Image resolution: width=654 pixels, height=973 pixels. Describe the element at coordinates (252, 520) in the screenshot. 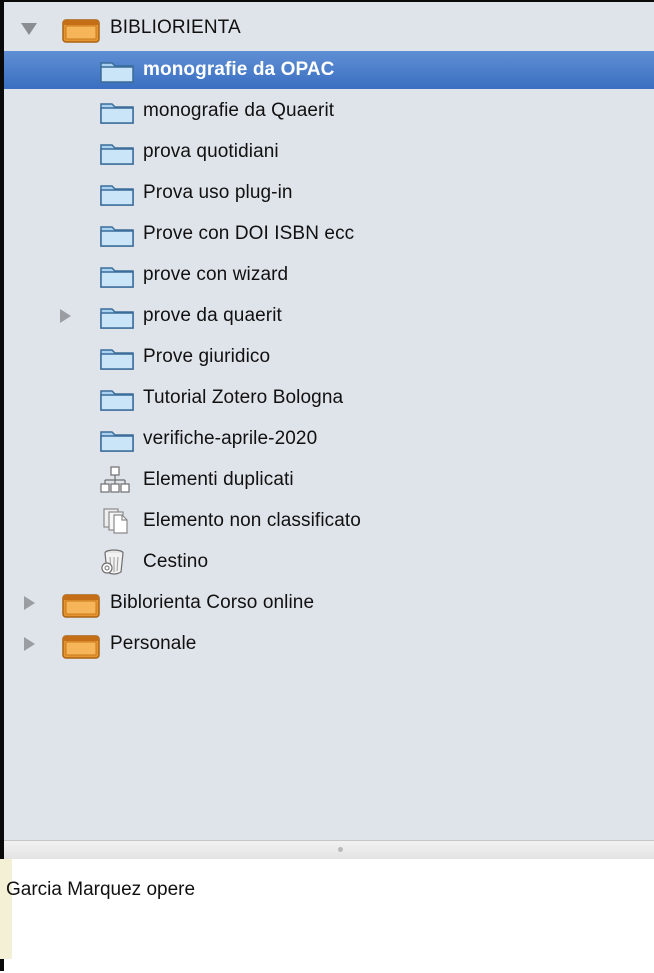

I see `unfiled-label: Elemento non classificato` at that location.